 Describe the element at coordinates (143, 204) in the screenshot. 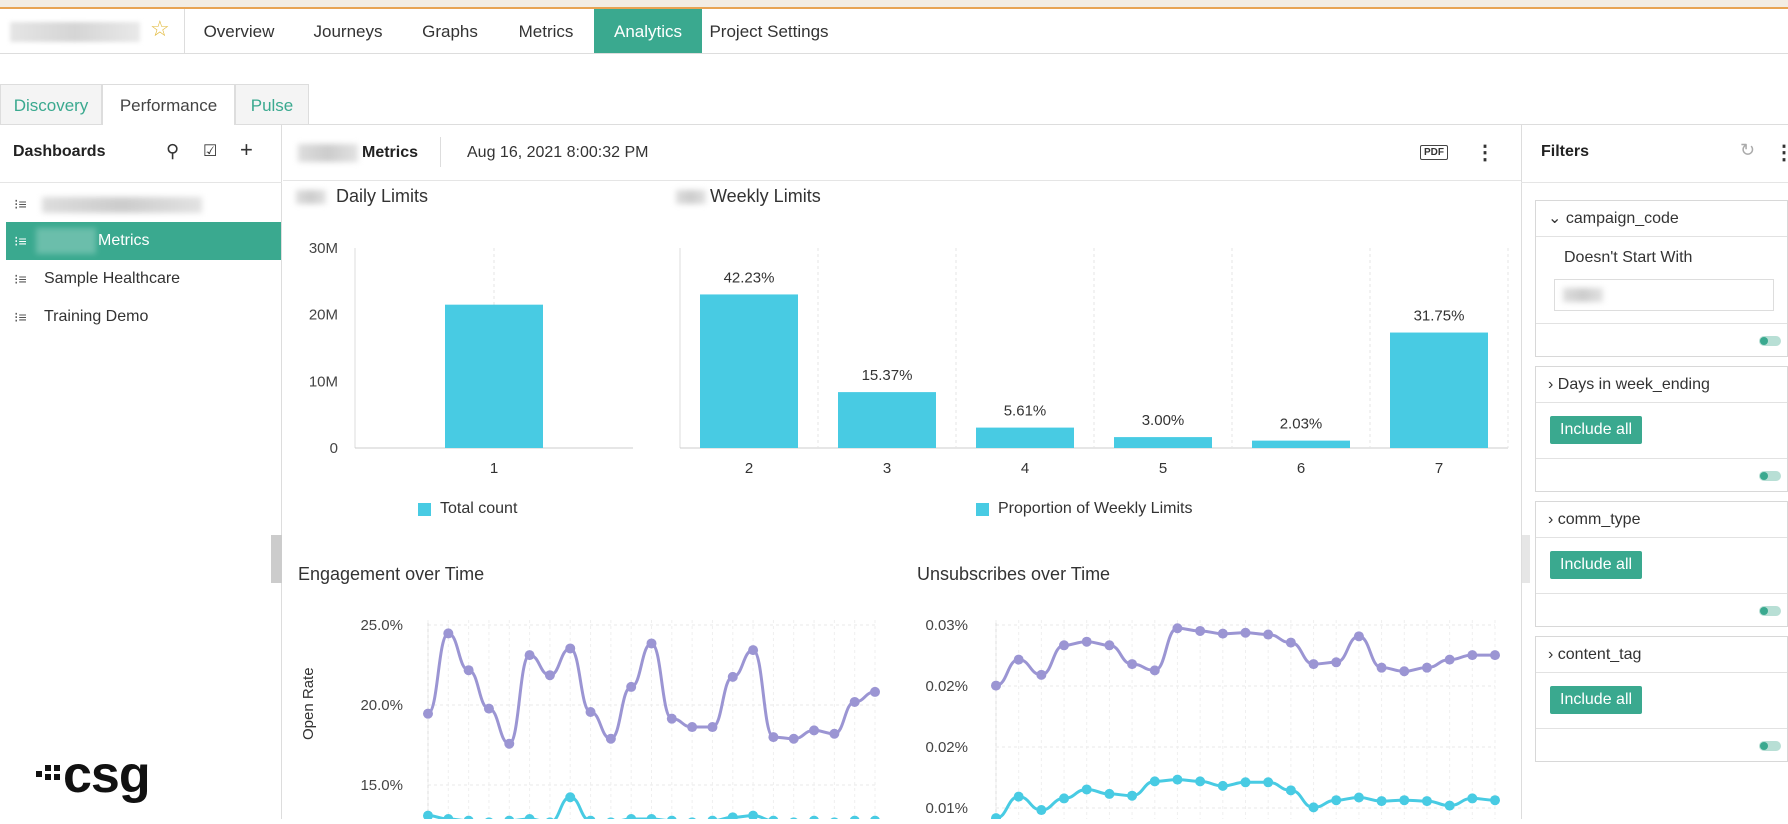

I see `sidebar-item-1: ⁝≡` at that location.